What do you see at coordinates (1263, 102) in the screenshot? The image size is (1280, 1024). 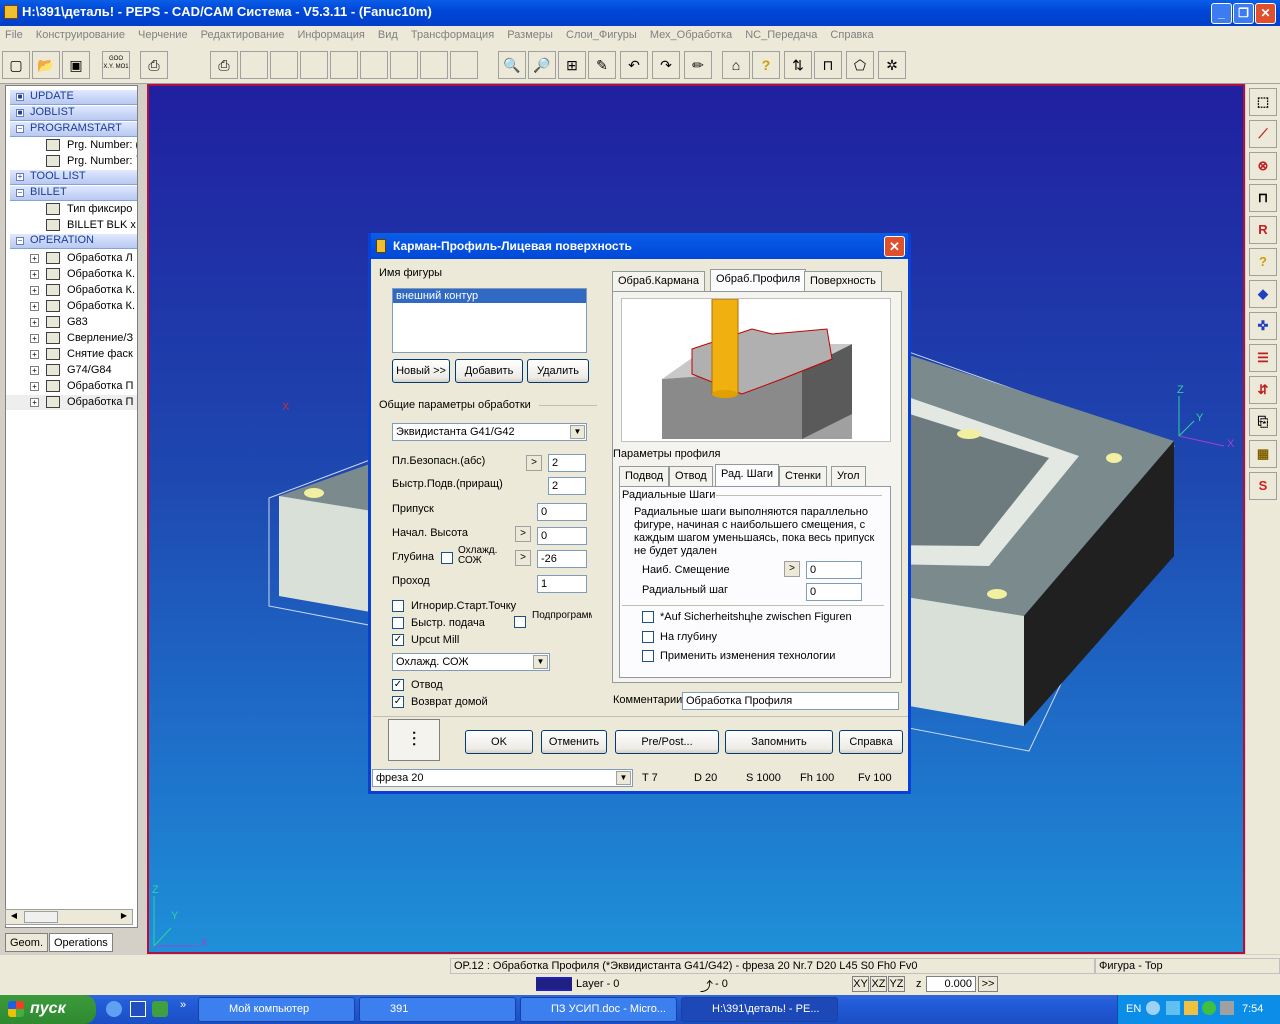 I see `select-box-icon: ⬚` at bounding box center [1263, 102].